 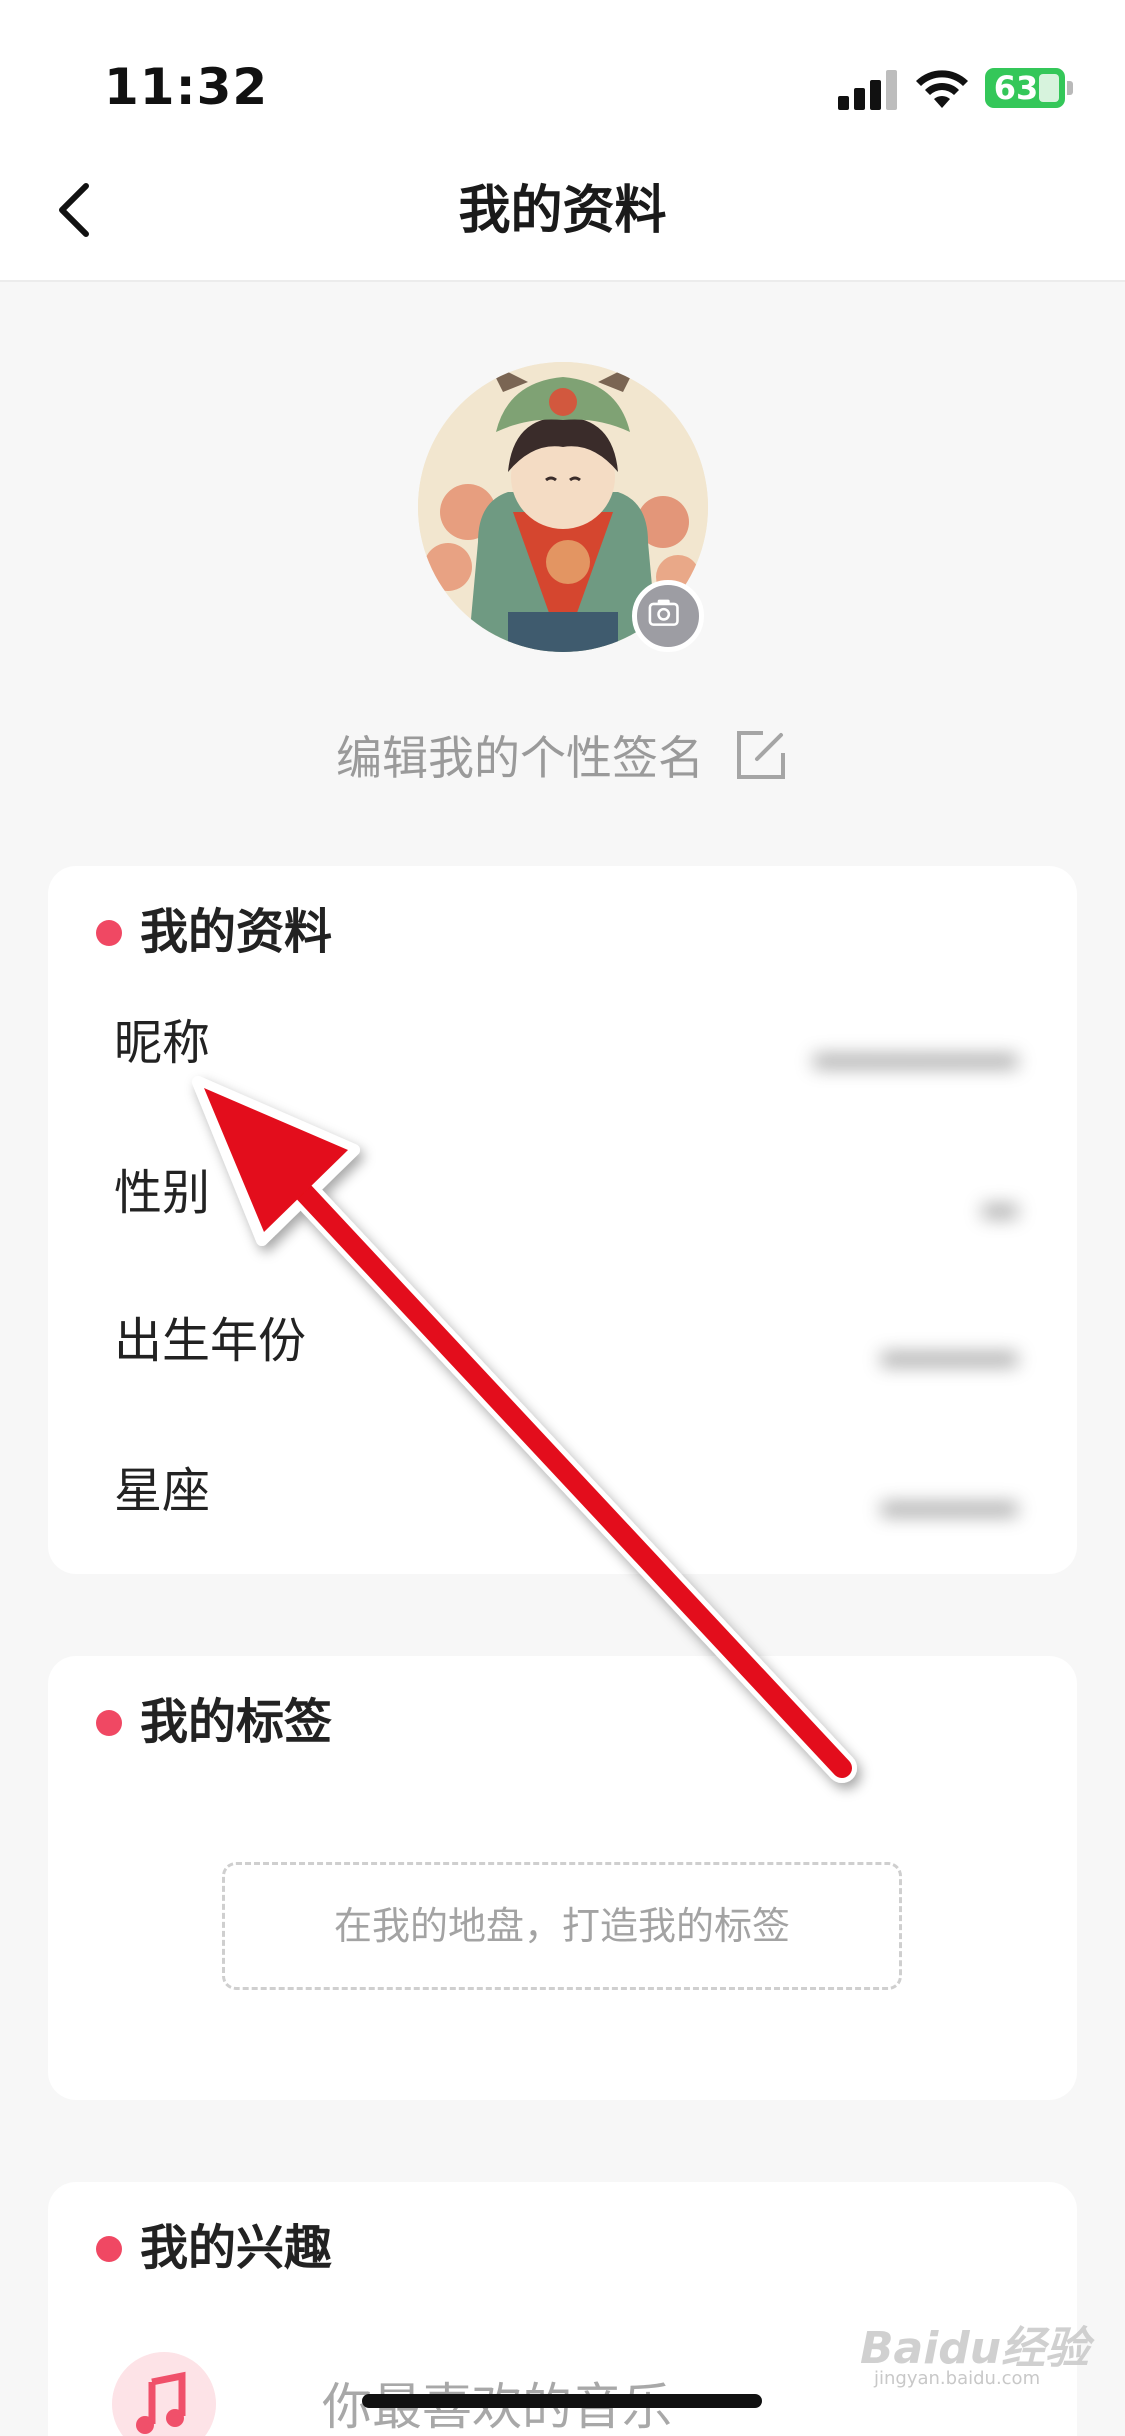 I want to click on camera-icon, so click(x=668, y=616).